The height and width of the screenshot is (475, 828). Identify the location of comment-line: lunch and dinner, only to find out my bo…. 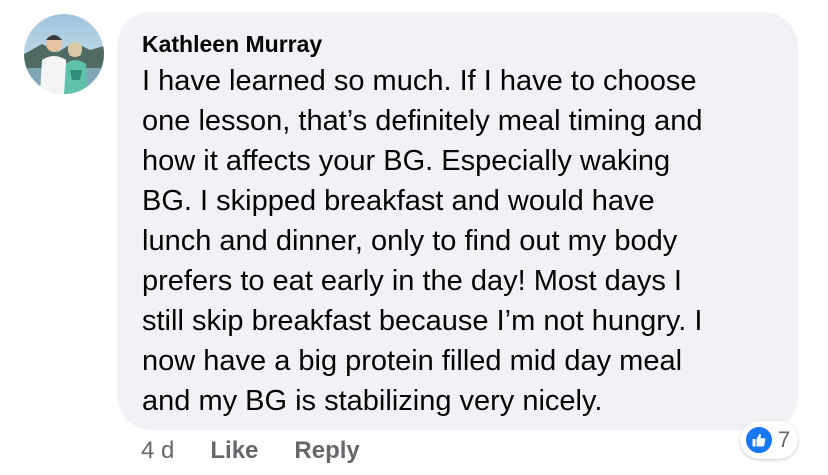
(410, 241).